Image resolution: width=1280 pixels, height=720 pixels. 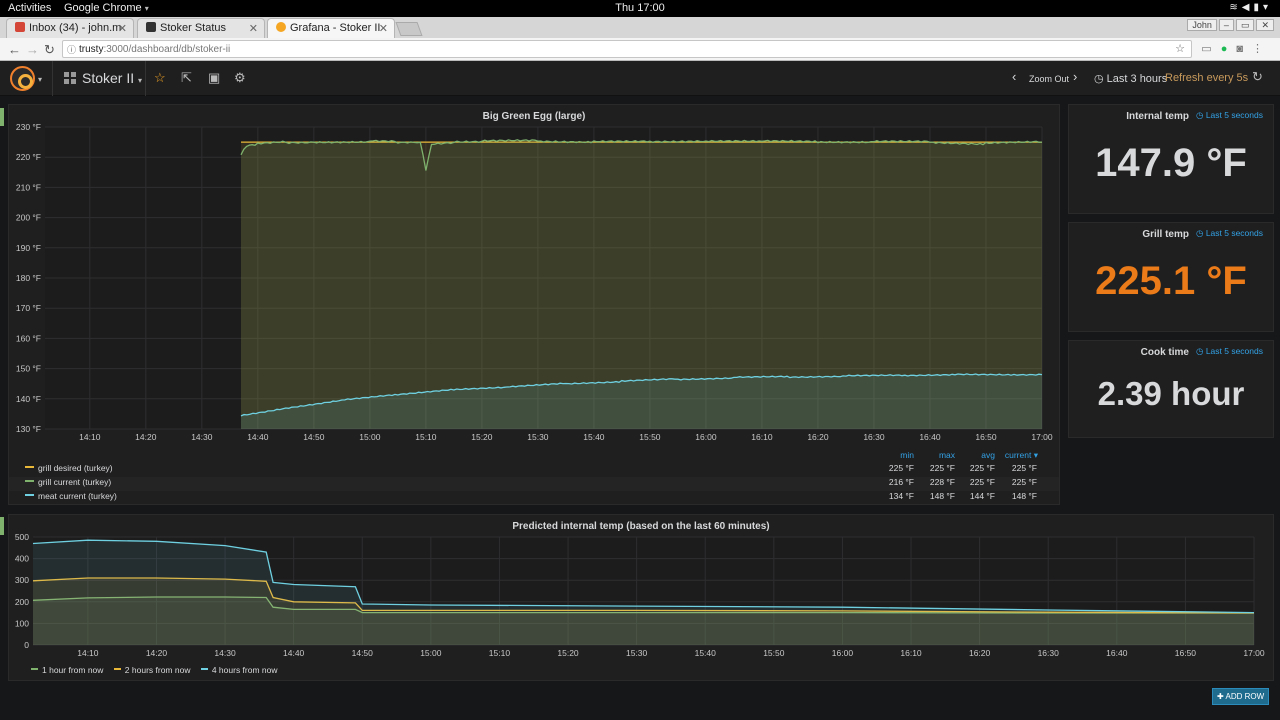 I want to click on time-override: ◷ Last 5 seconds, so click(x=1229, y=233).